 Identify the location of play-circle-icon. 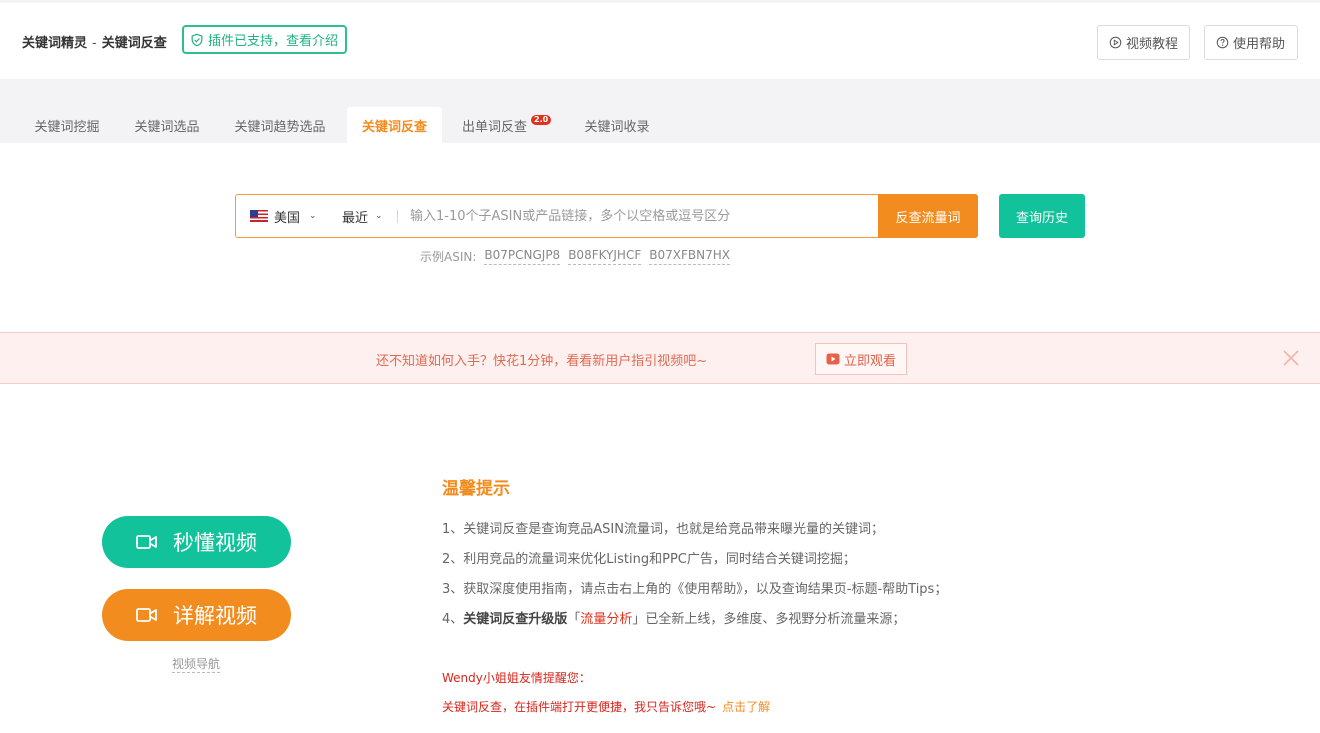
(1115, 42).